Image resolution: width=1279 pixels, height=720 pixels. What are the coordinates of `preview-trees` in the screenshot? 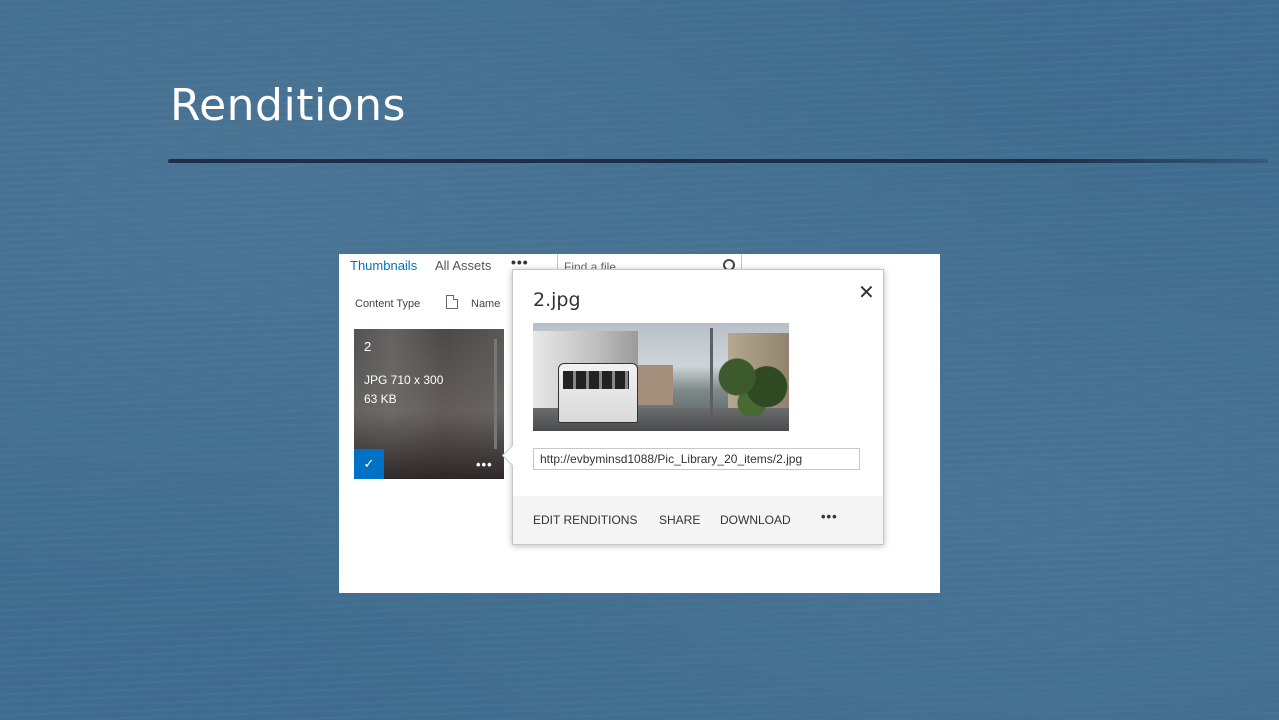 It's located at (752, 383).